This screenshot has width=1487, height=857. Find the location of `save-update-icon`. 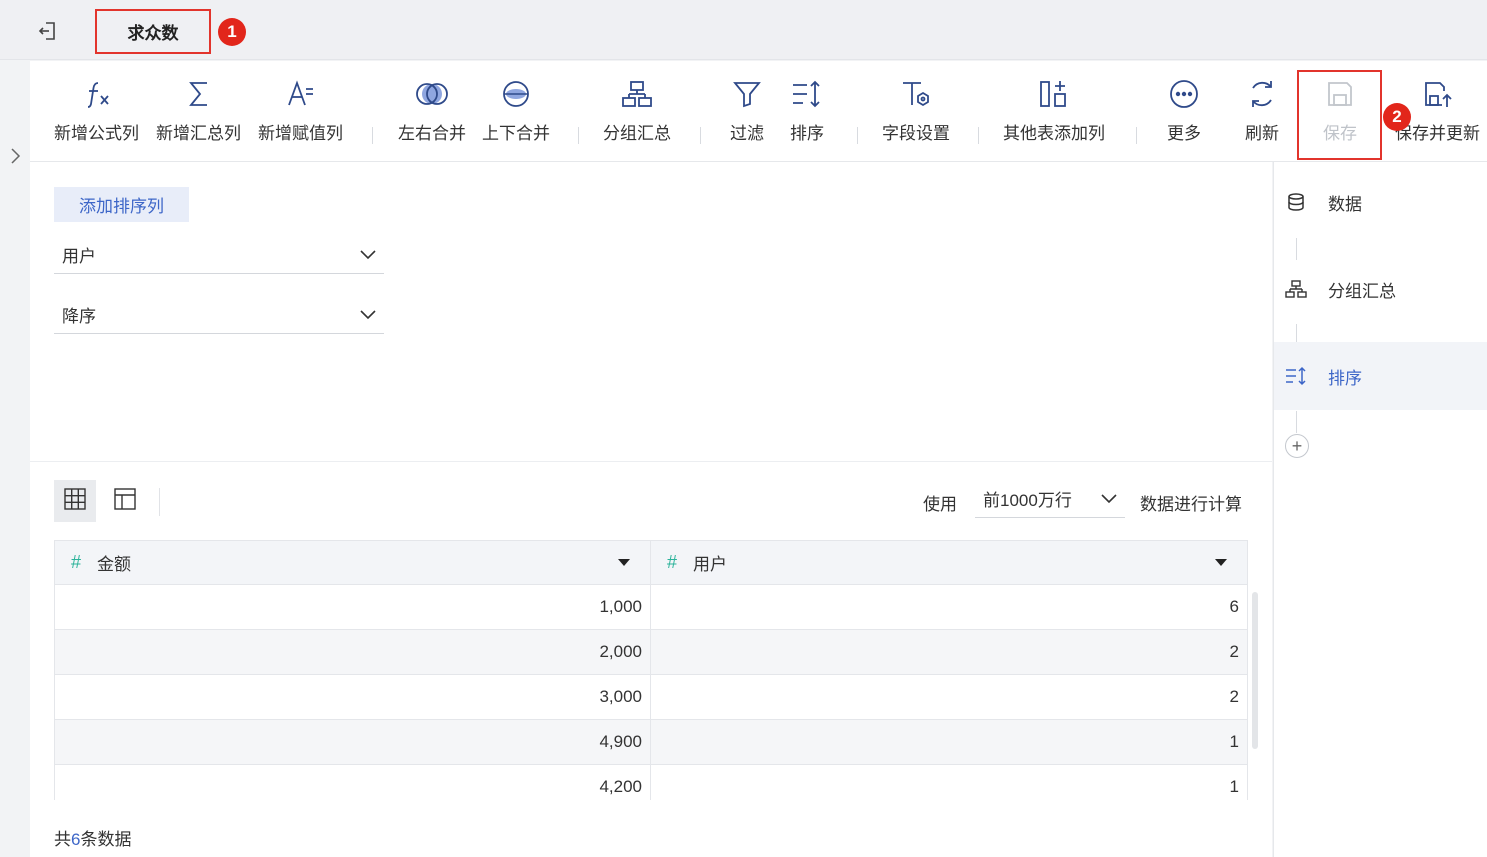

save-update-icon is located at coordinates (1438, 94).